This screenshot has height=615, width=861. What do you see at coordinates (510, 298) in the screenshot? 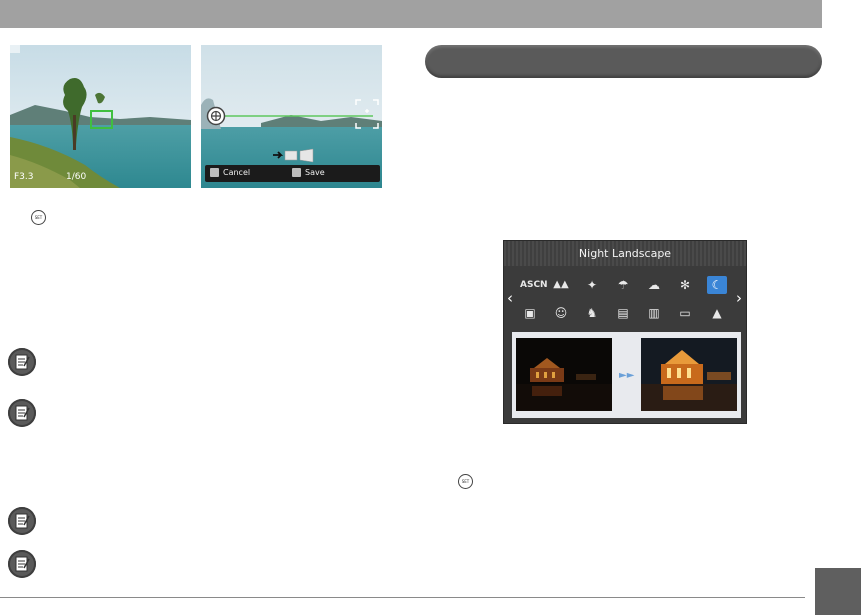
I see `left-arrow-icon: ‹` at bounding box center [510, 298].